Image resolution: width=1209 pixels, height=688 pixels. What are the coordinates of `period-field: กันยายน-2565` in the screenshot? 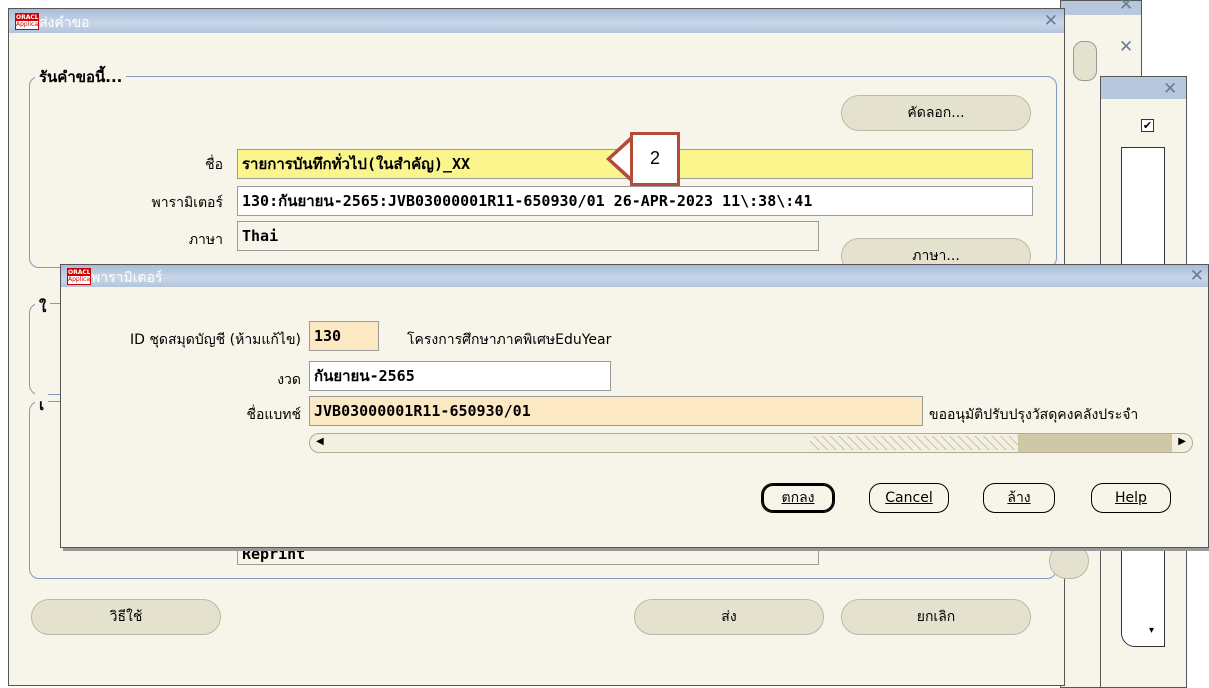 It's located at (460, 376).